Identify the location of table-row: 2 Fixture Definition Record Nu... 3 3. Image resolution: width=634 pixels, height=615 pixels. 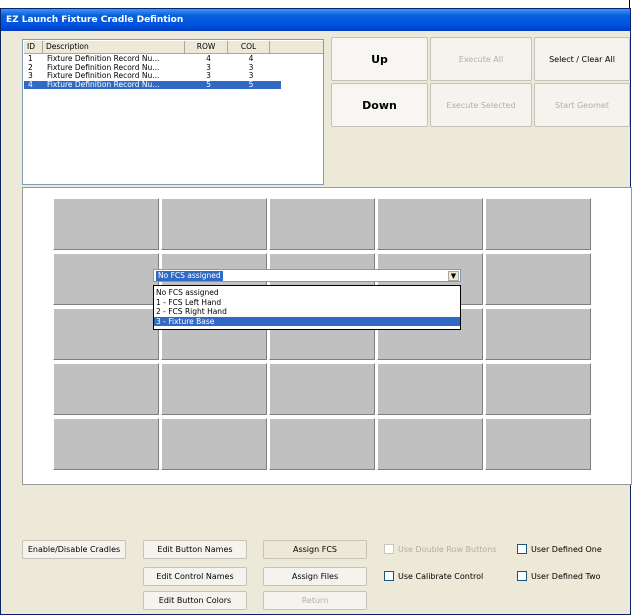
(173, 68).